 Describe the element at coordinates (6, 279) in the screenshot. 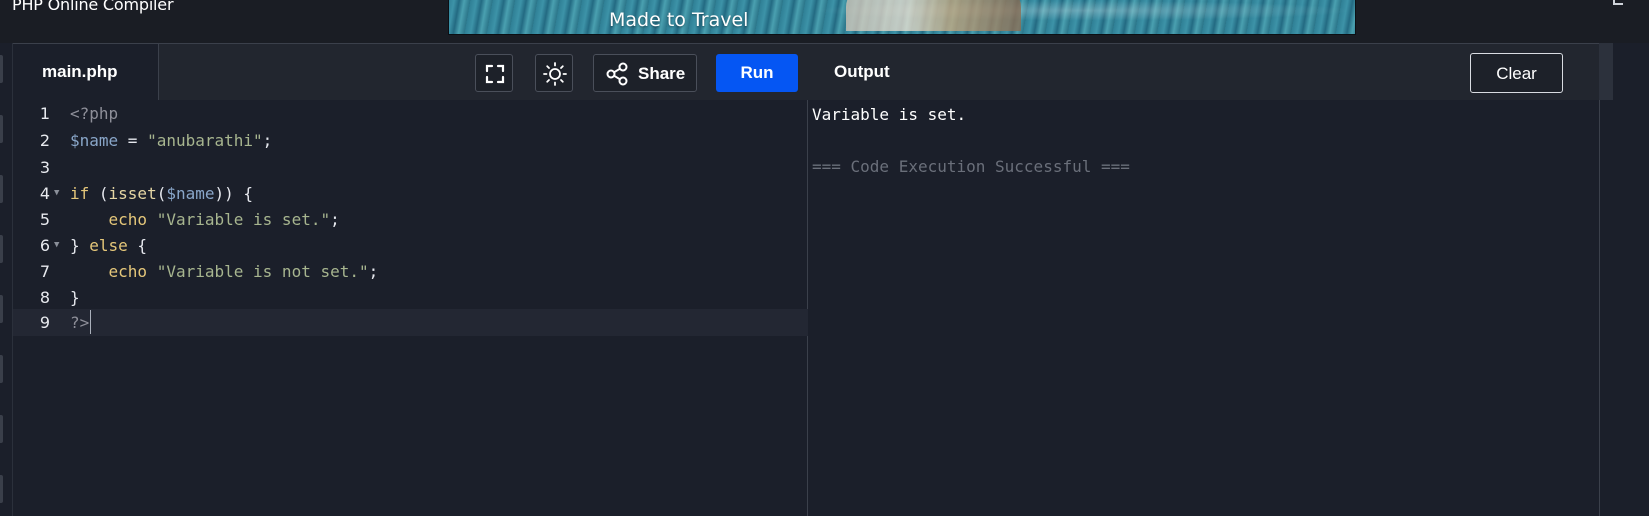

I see `left-sidebar-rail` at that location.